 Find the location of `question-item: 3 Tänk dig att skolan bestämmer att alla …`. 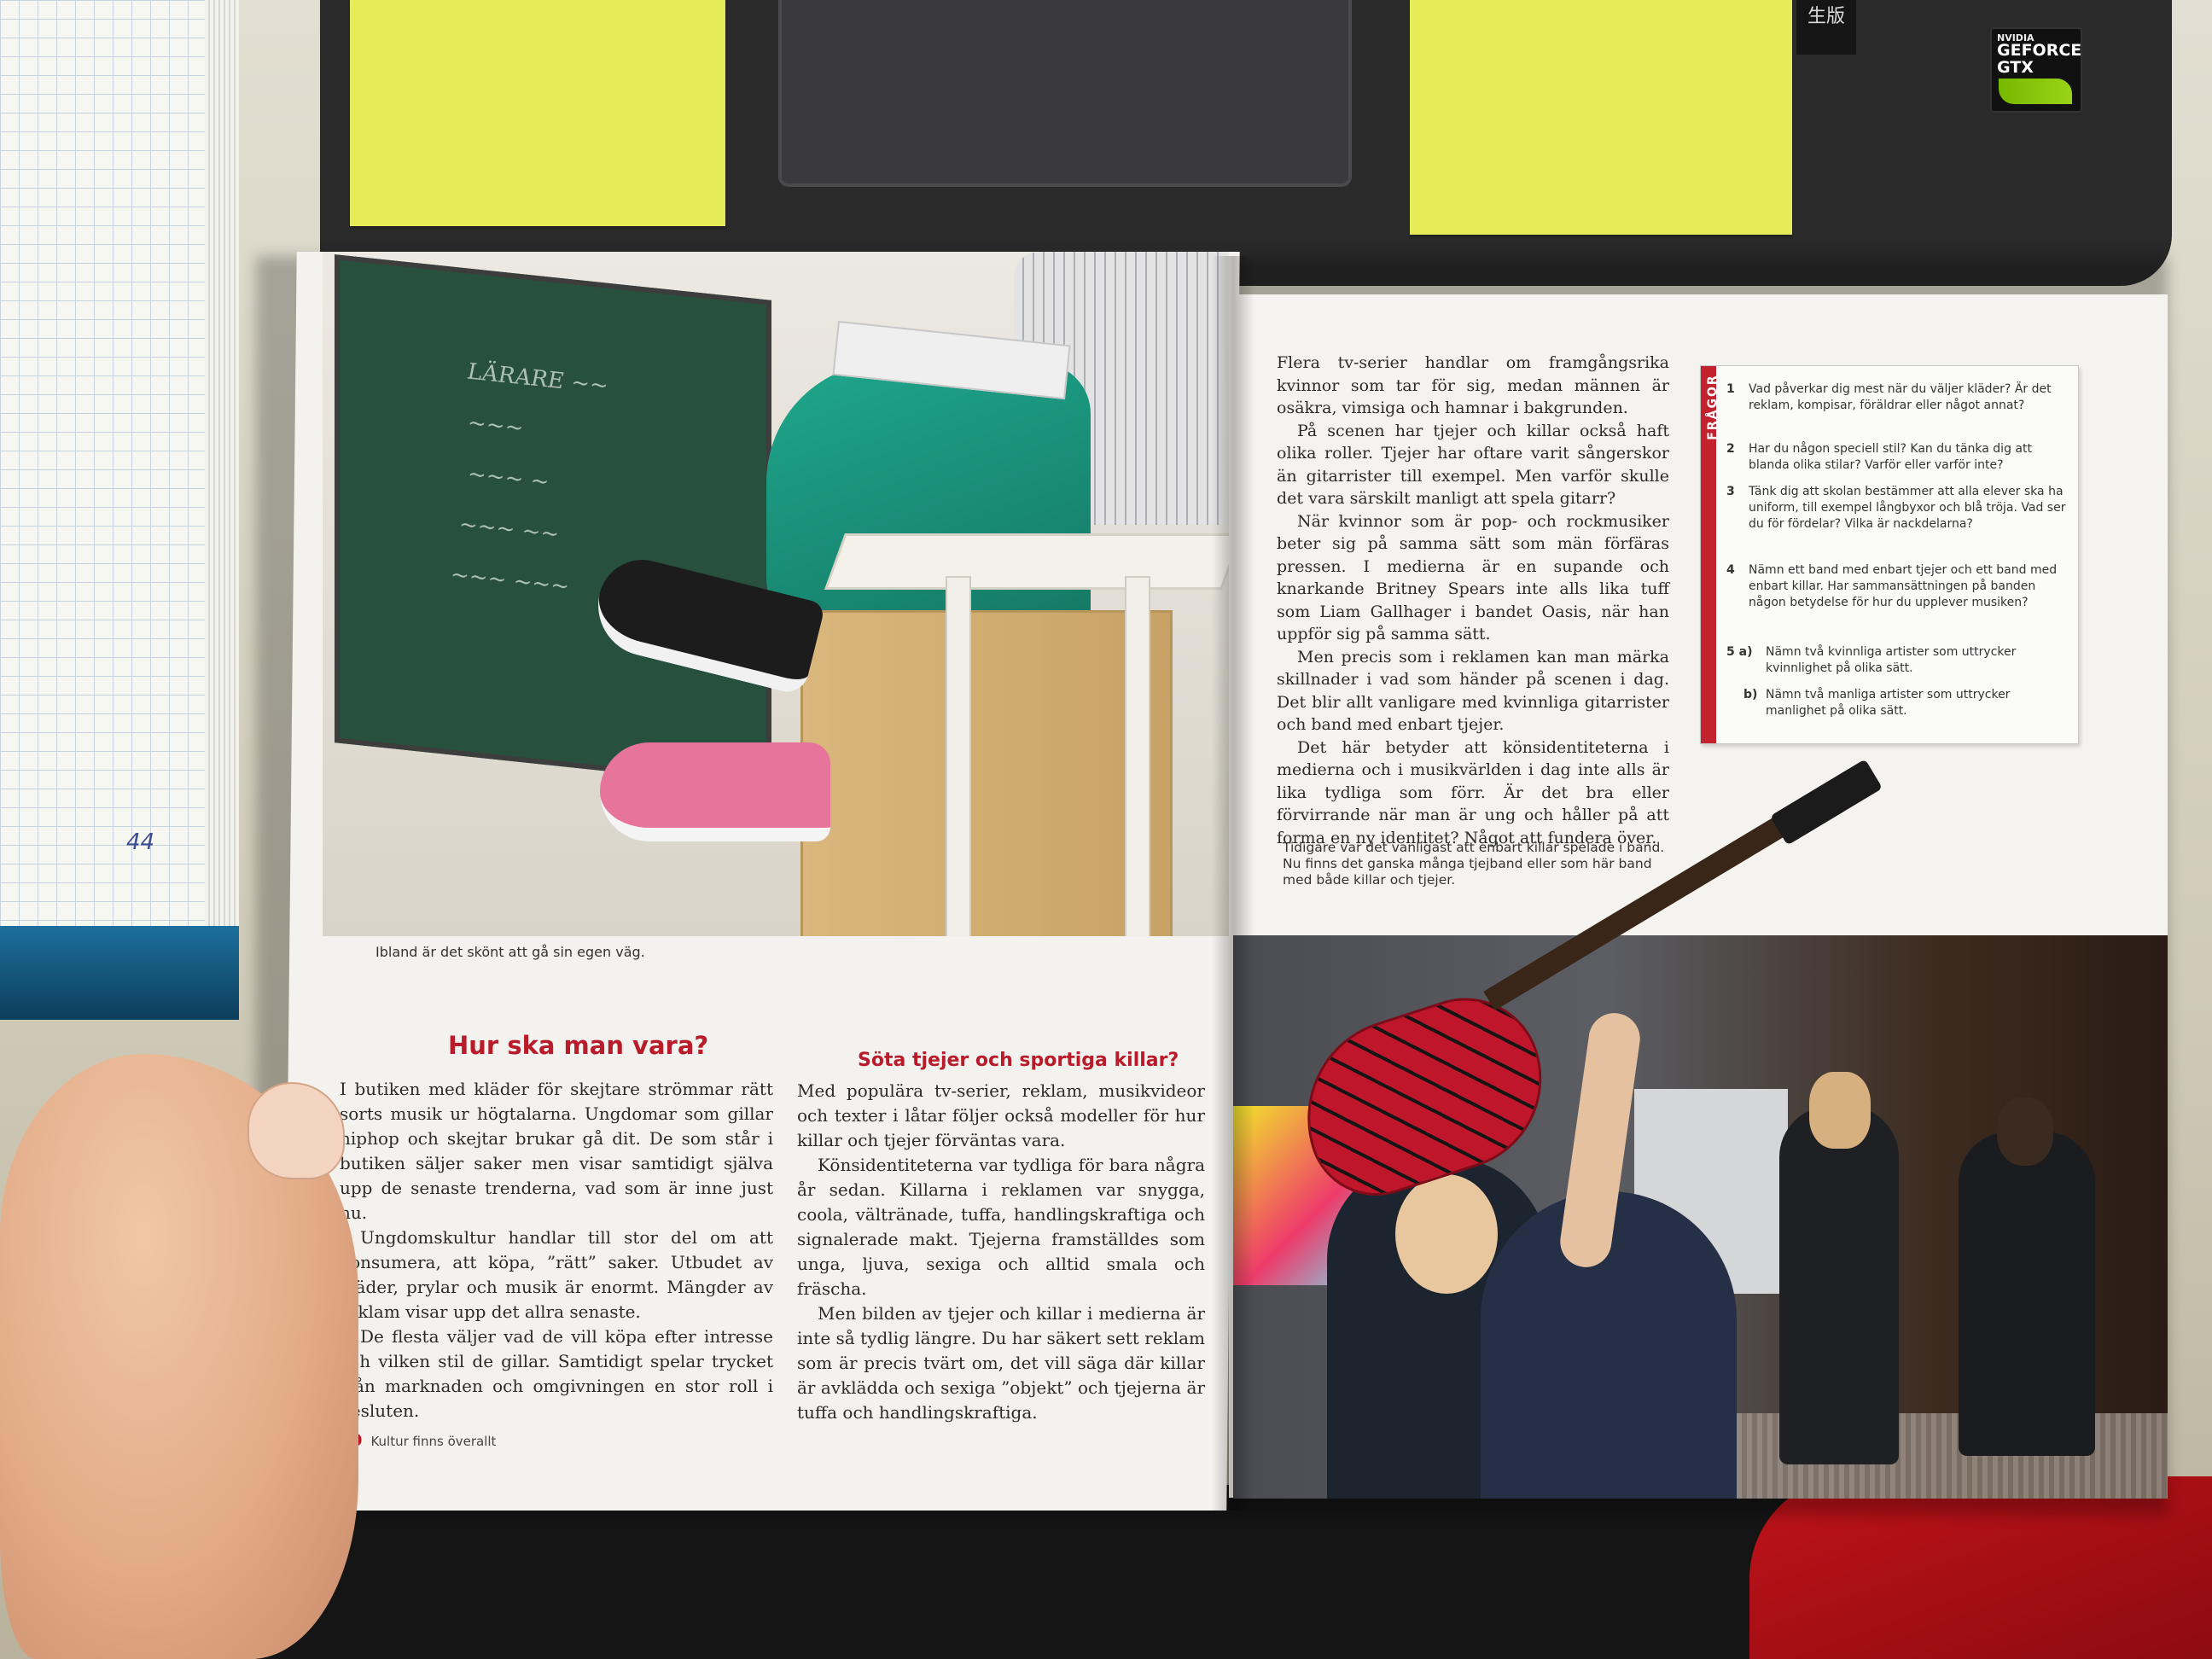

question-item: 3 Tänk dig att skolan bestämmer att alla … is located at coordinates (1896, 508).